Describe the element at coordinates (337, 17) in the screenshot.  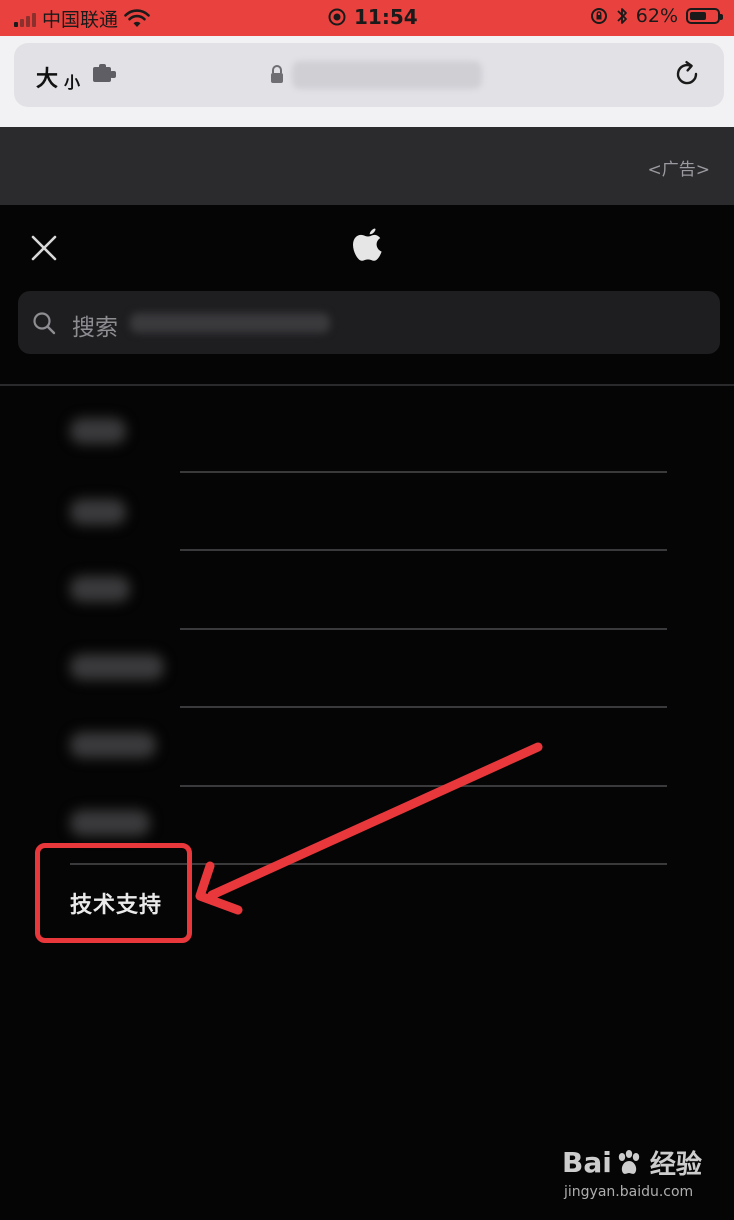
I see `record-icon` at that location.